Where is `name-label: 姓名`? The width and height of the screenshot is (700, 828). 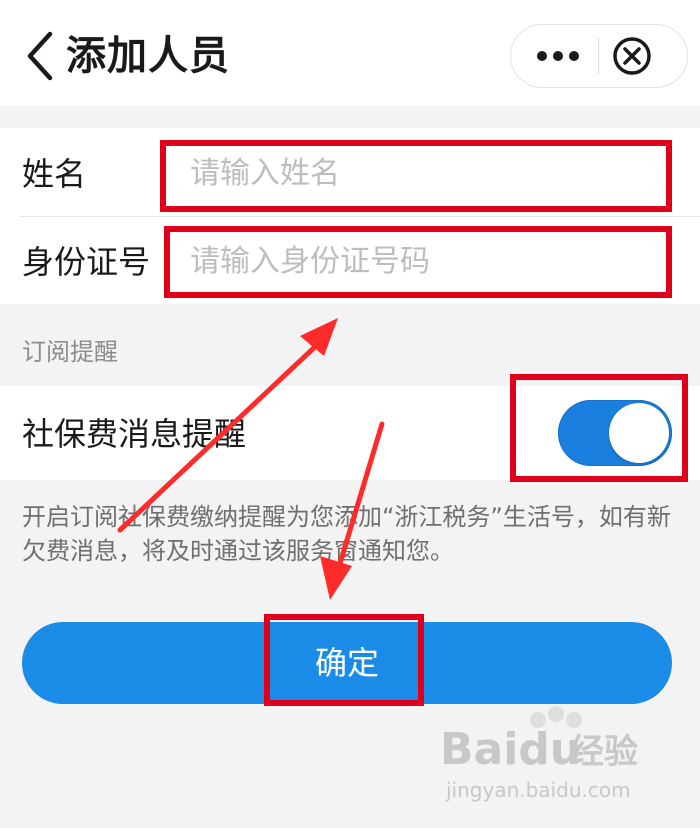 name-label: 姓名 is located at coordinates (54, 174).